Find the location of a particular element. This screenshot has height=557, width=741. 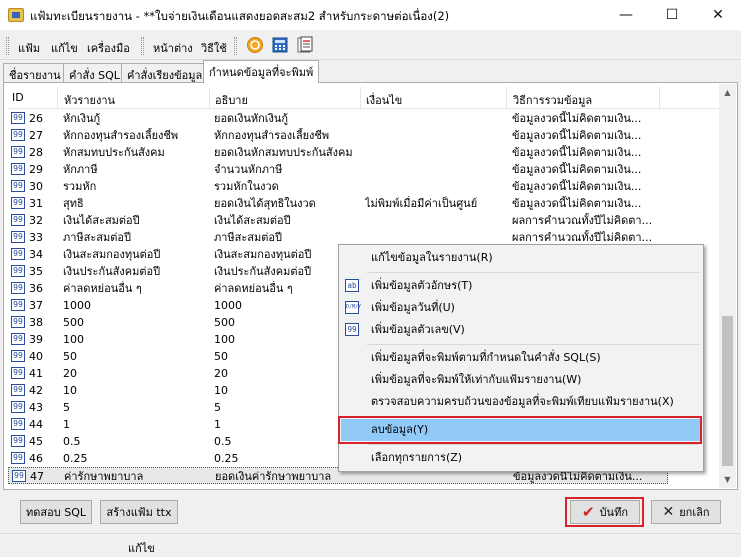

cell-title: 5 is located at coordinates (66, 407).